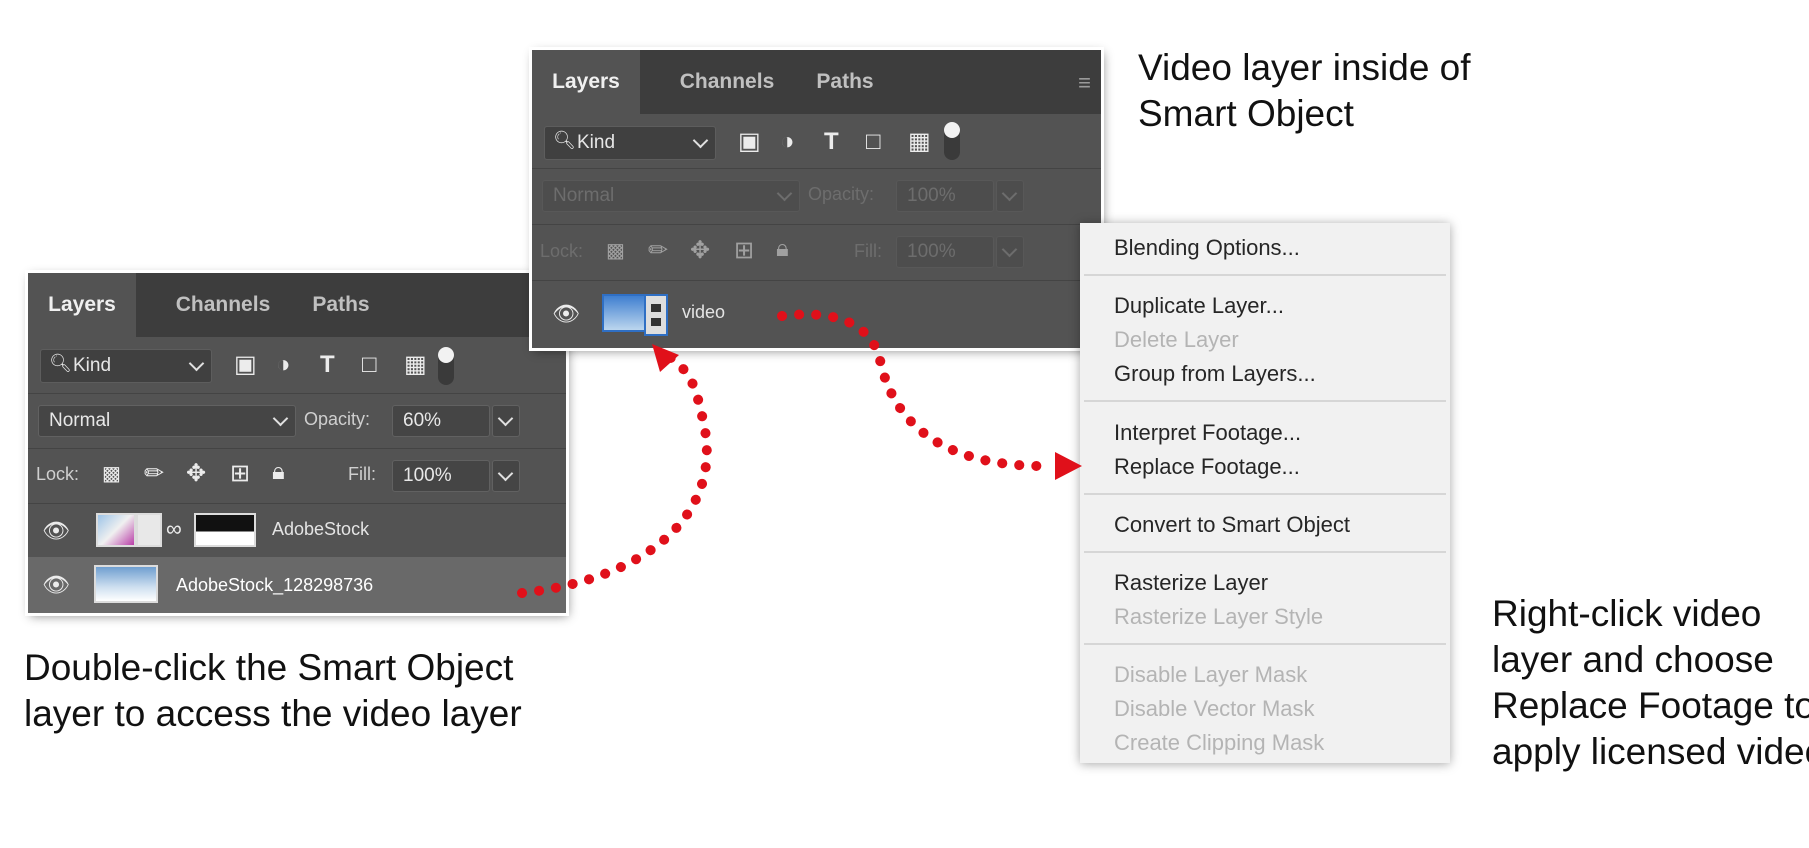 The height and width of the screenshot is (848, 1809). Describe the element at coordinates (1176, 339) in the screenshot. I see `menu-item-delete-layer: Delete Layer` at that location.